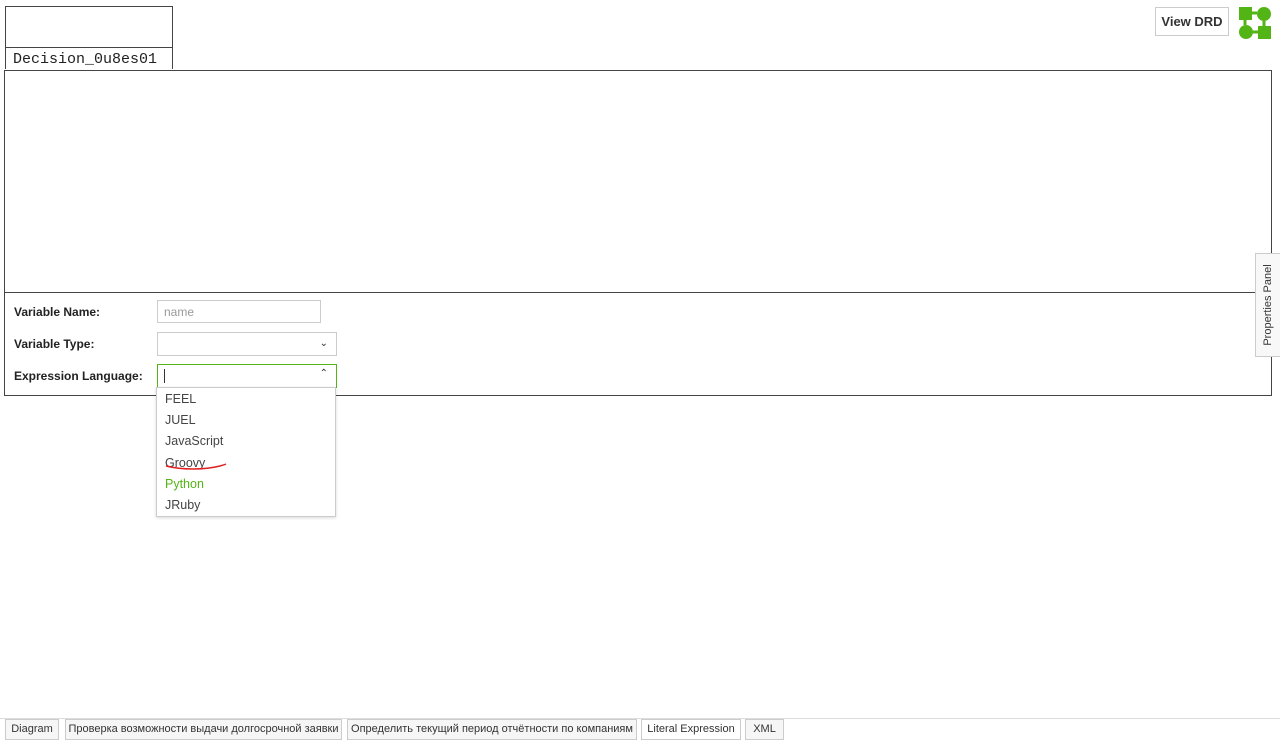 The height and width of the screenshot is (748, 1280). What do you see at coordinates (323, 343) in the screenshot?
I see `chevron-down-icon: ⌄` at bounding box center [323, 343].